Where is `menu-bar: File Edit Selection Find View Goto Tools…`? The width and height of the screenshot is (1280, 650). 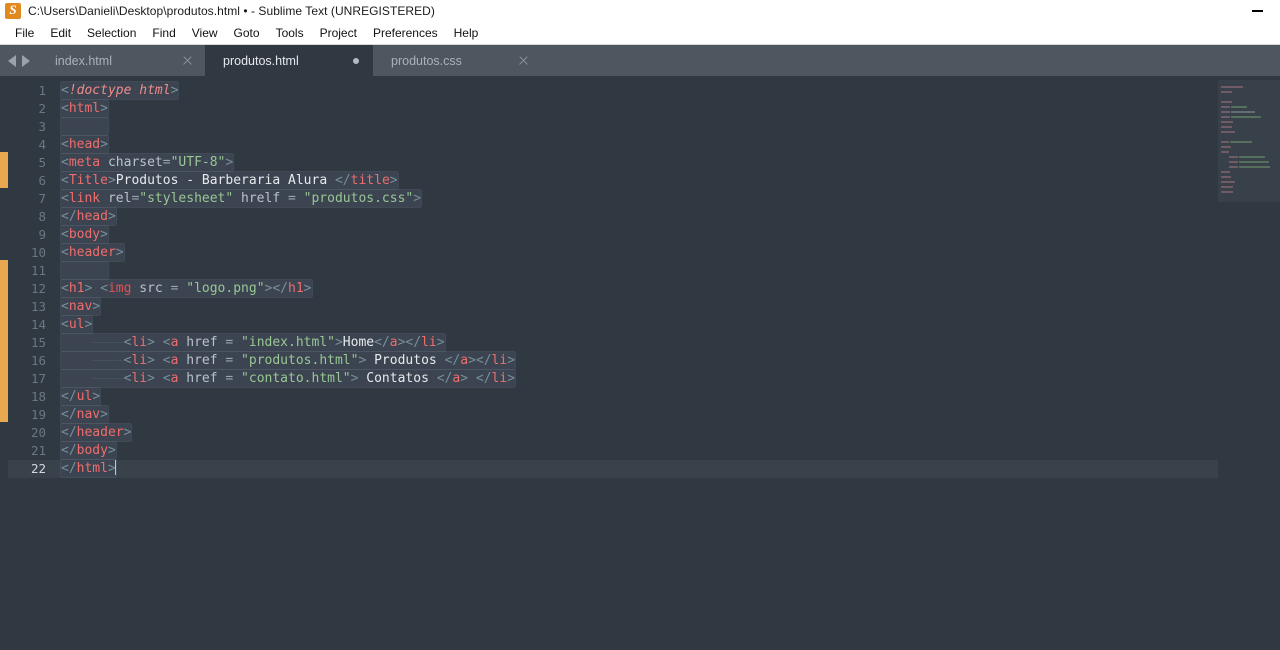 menu-bar: File Edit Selection Find View Goto Tools… is located at coordinates (640, 33).